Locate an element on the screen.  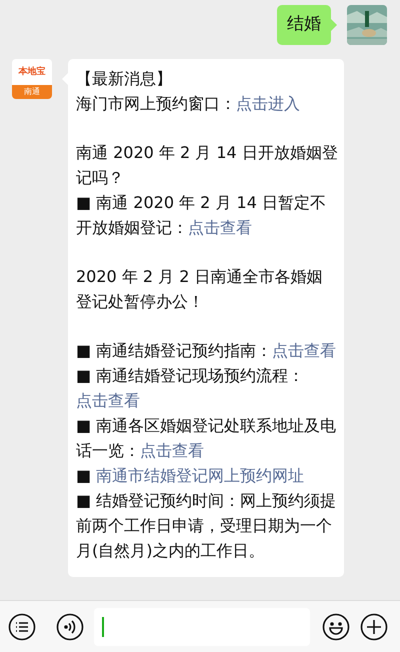
message-text: 2020 年 2 月 2 日南通全市各婚姻登记处暂停办公！ is located at coordinates (200, 289).